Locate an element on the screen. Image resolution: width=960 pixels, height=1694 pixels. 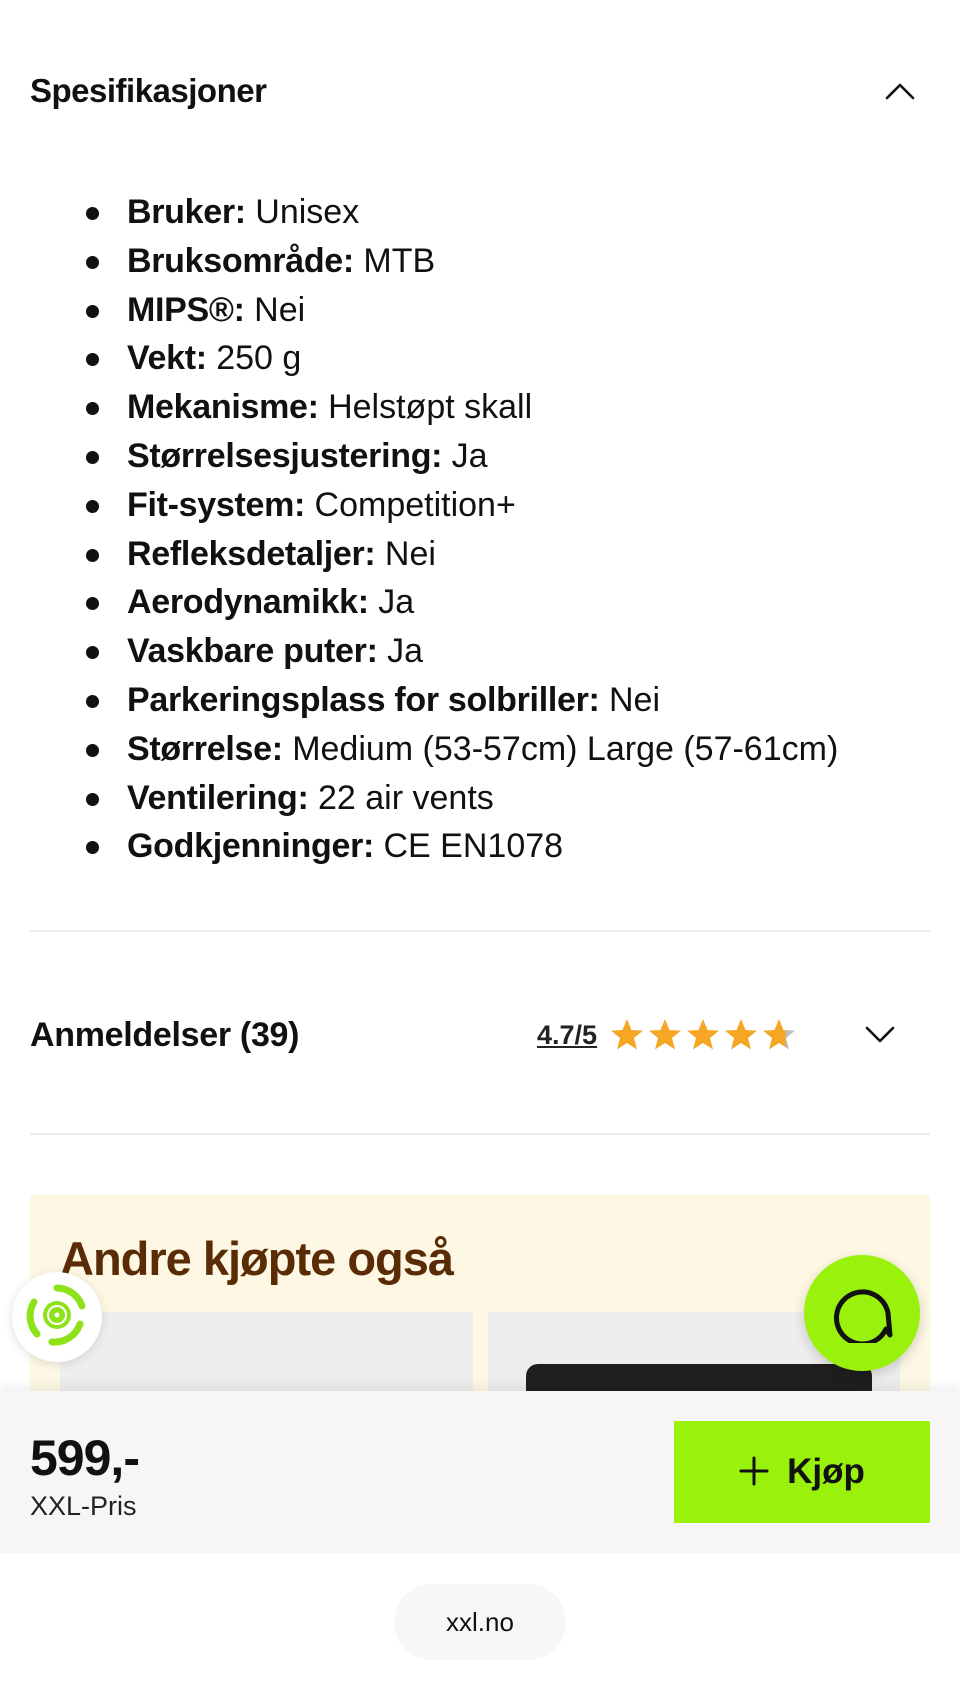
recycle-icon is located at coordinates (57, 1317).